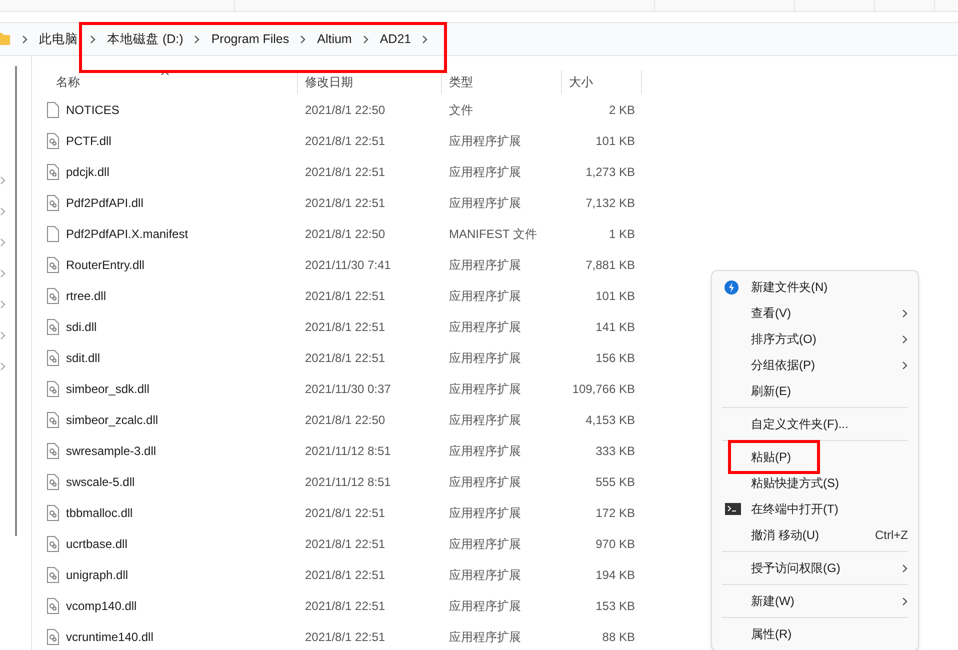  Describe the element at coordinates (815, 457) in the screenshot. I see `menu-item: 粘贴(P)` at that location.